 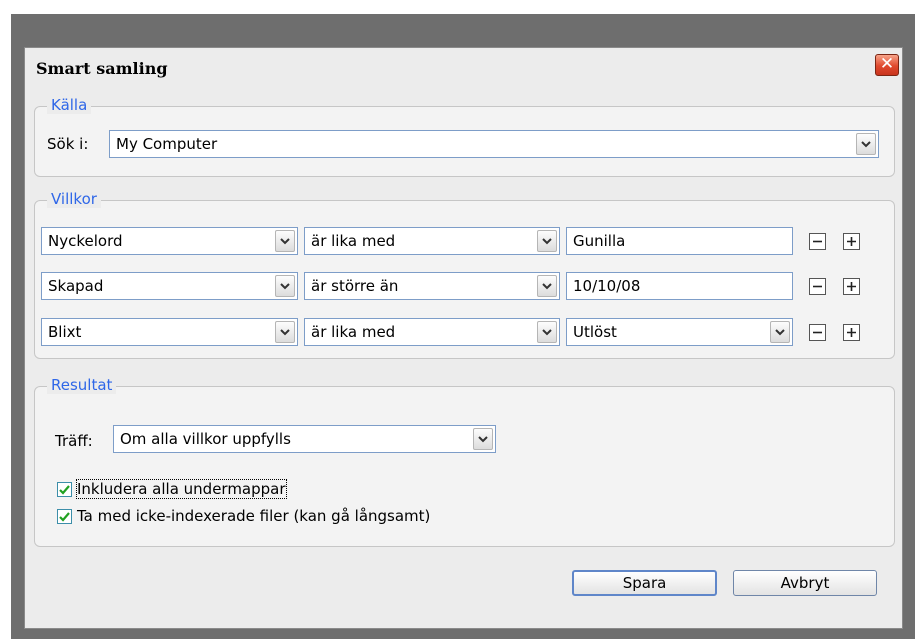 What do you see at coordinates (304, 439) in the screenshot?
I see `match-dropdown: Om alla villkor uppfylls` at bounding box center [304, 439].